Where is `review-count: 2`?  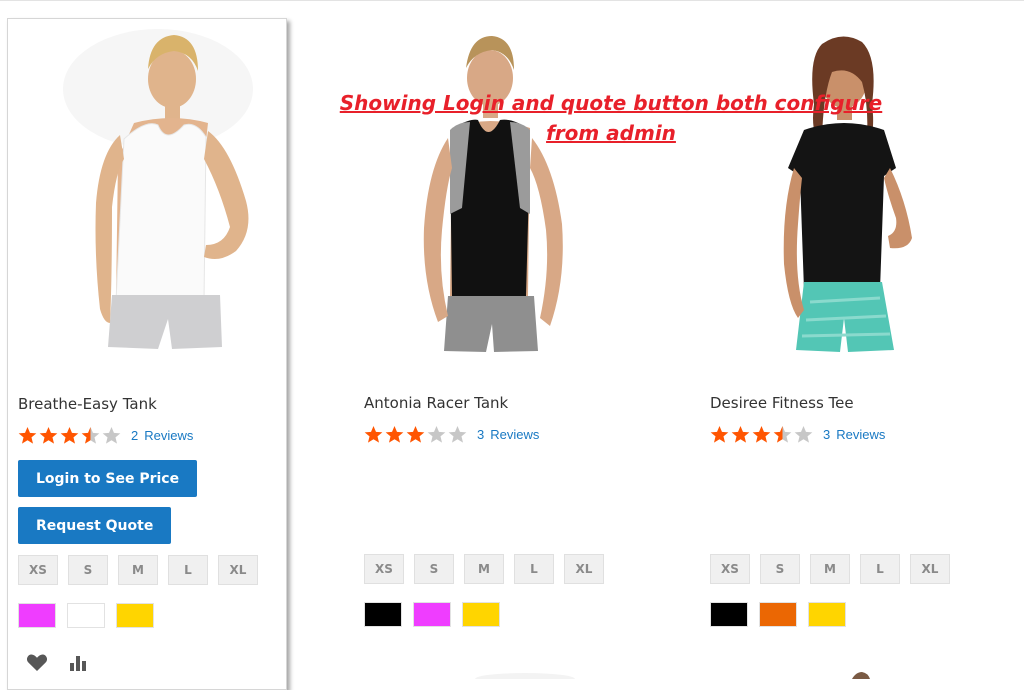 review-count: 2 is located at coordinates (135, 435).